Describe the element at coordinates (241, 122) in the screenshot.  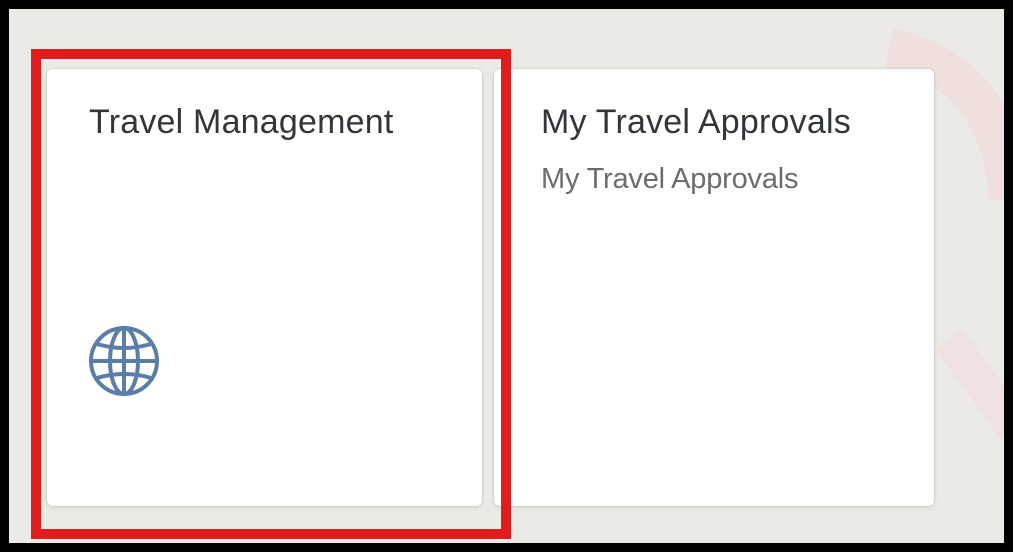
I see `tile-title: Travel Management` at that location.